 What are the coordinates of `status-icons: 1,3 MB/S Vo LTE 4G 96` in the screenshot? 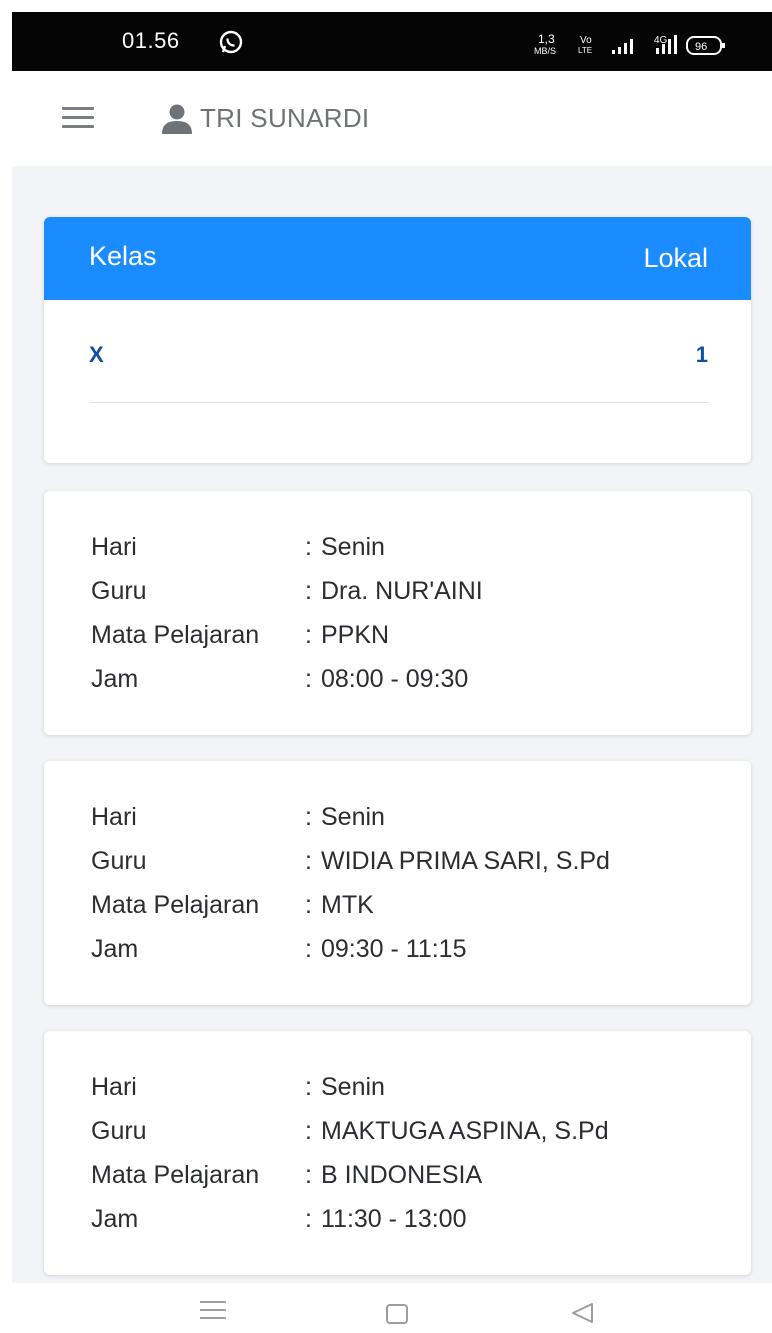 It's located at (629, 44).